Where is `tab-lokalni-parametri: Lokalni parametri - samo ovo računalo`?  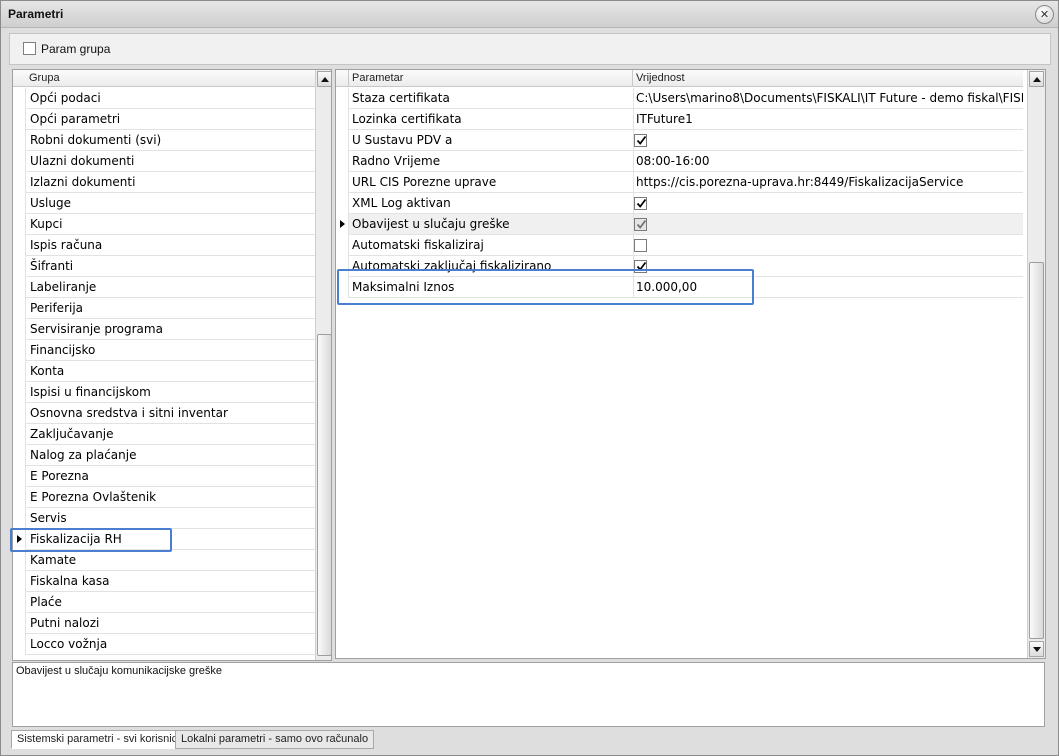
tab-lokalni-parametri: Lokalni parametri - samo ovo računalo is located at coordinates (275, 739).